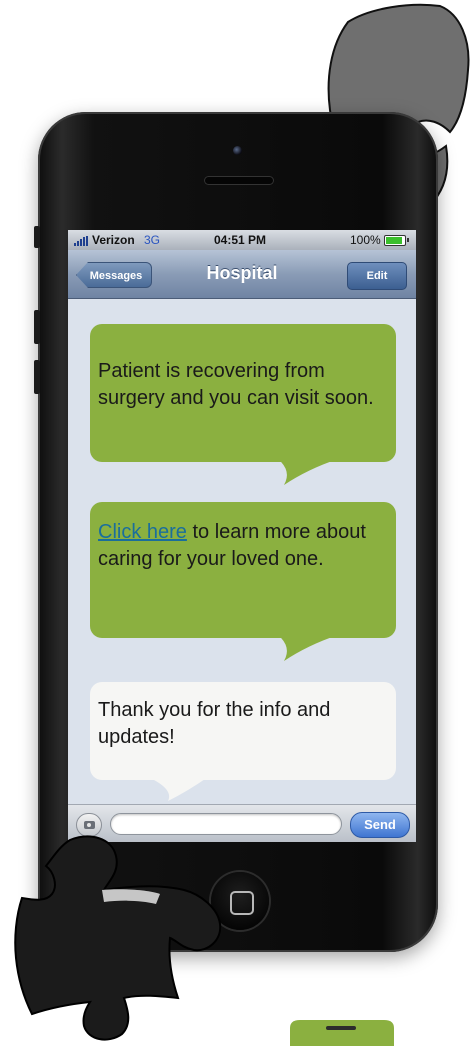 The width and height of the screenshot is (471, 1046). I want to click on click-here-link: Click here, so click(142, 532).